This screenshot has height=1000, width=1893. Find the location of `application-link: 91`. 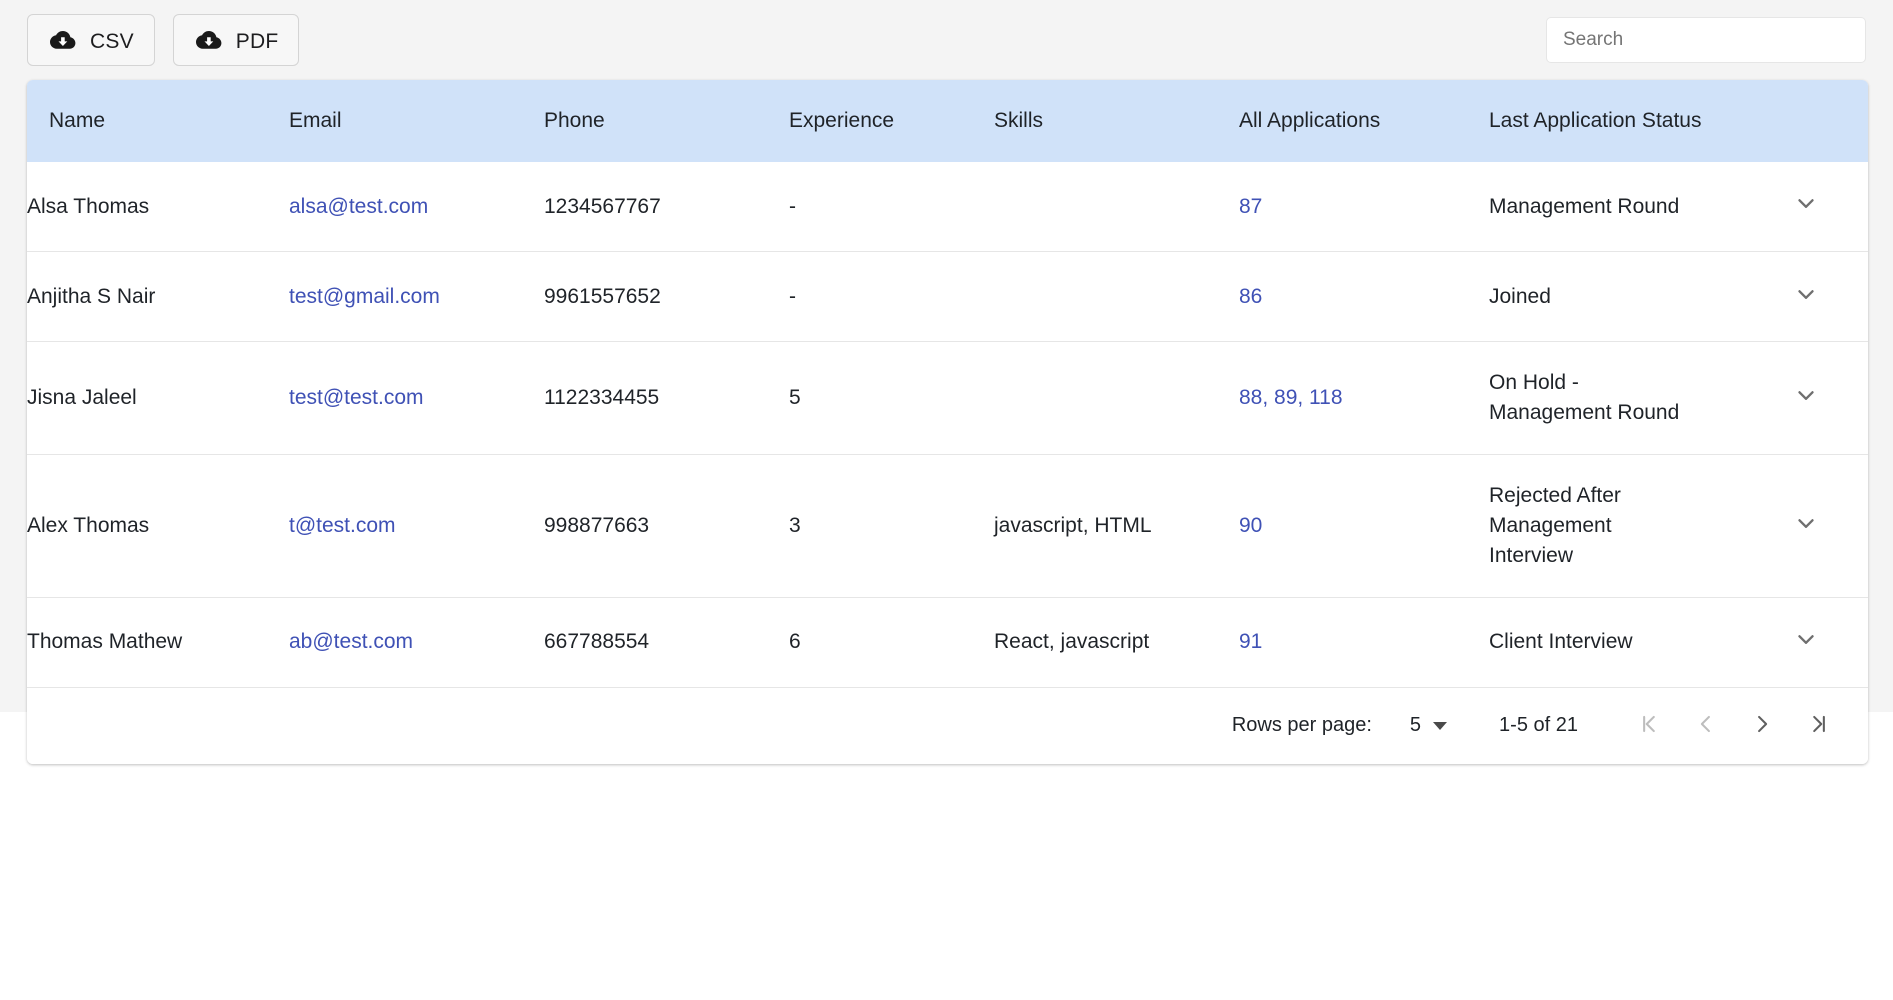

application-link: 91 is located at coordinates (1250, 641).